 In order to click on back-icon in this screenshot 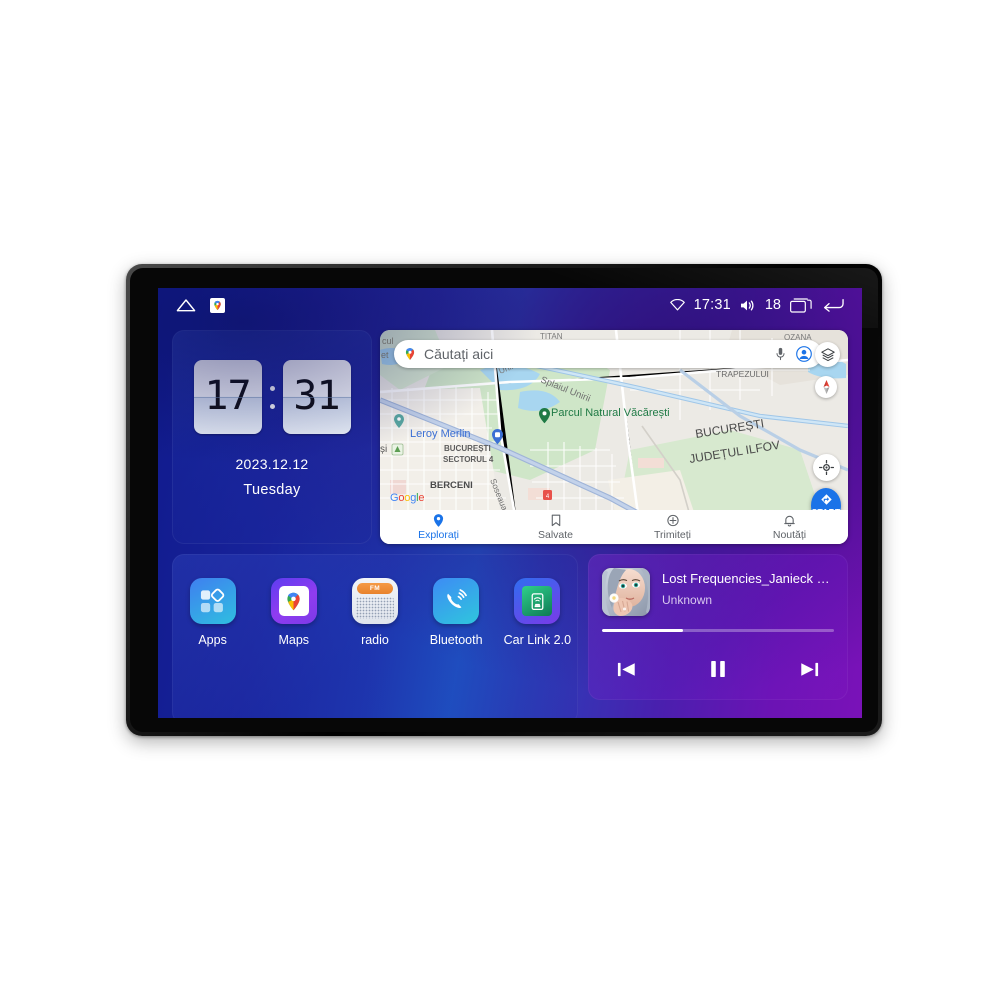, I will do `click(832, 305)`.